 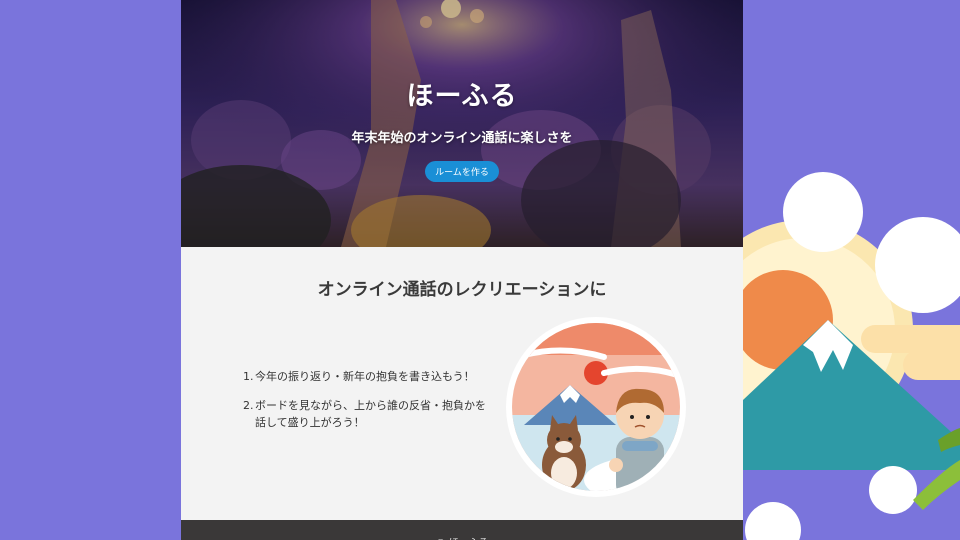 What do you see at coordinates (462, 171) in the screenshot?
I see `create-room-button: ルームを作る` at bounding box center [462, 171].